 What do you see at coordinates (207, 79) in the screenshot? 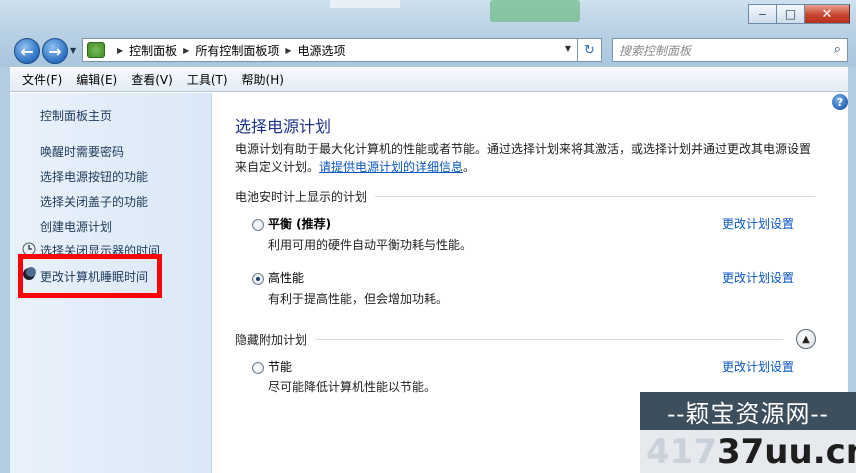
I see `menu-tools: 工具(T)` at bounding box center [207, 79].